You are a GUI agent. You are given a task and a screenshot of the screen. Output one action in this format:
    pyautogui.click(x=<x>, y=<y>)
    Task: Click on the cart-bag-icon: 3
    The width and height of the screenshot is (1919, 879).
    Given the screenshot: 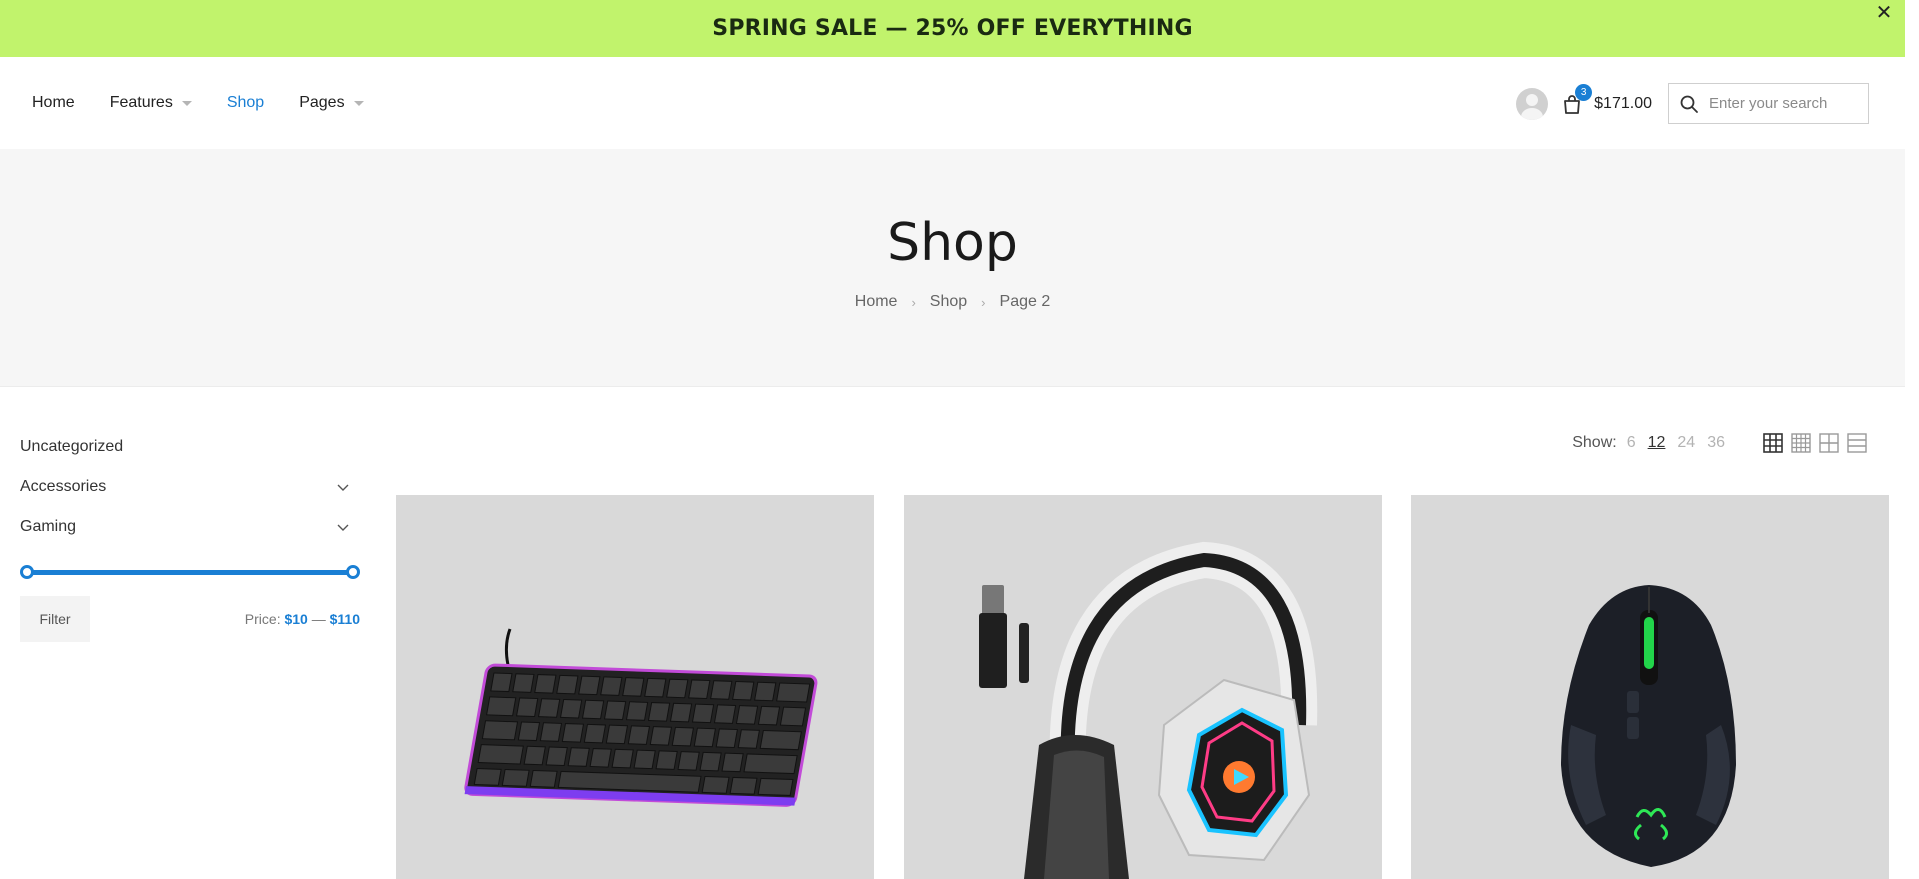 What is the action you would take?
    pyautogui.click(x=1576, y=99)
    